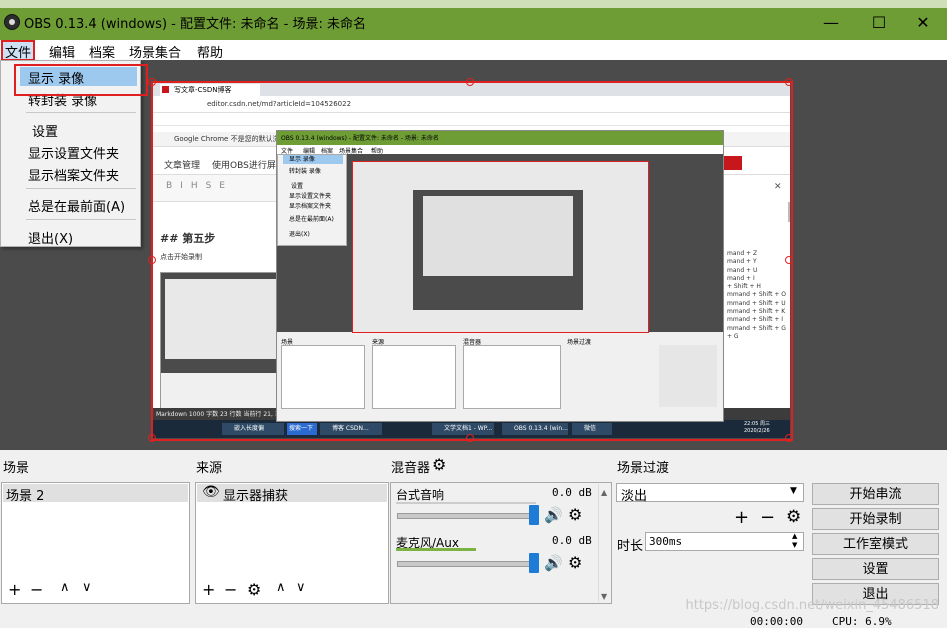  I want to click on add-source-icon: +, so click(208, 589).